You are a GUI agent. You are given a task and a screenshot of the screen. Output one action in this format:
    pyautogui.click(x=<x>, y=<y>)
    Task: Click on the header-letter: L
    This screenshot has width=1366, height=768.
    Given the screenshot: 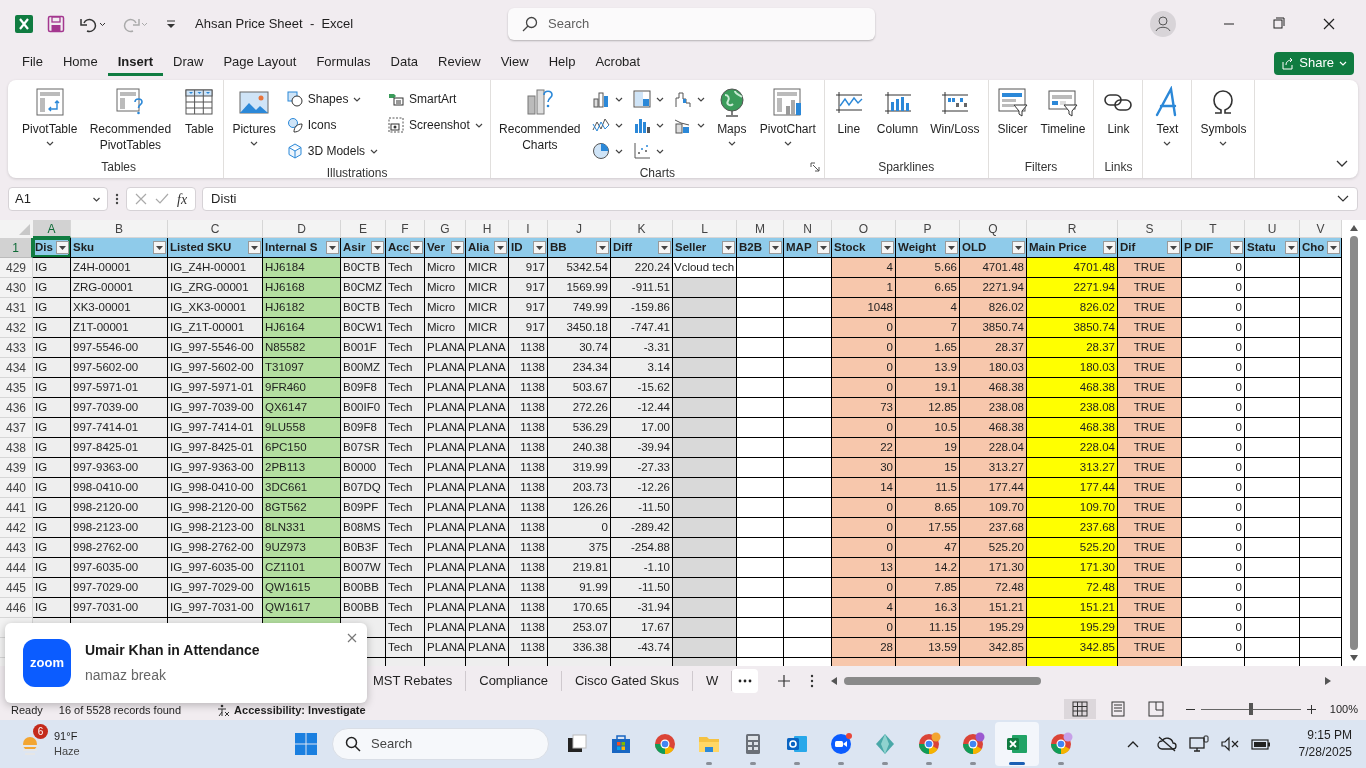 What is the action you would take?
    pyautogui.click(x=705, y=229)
    